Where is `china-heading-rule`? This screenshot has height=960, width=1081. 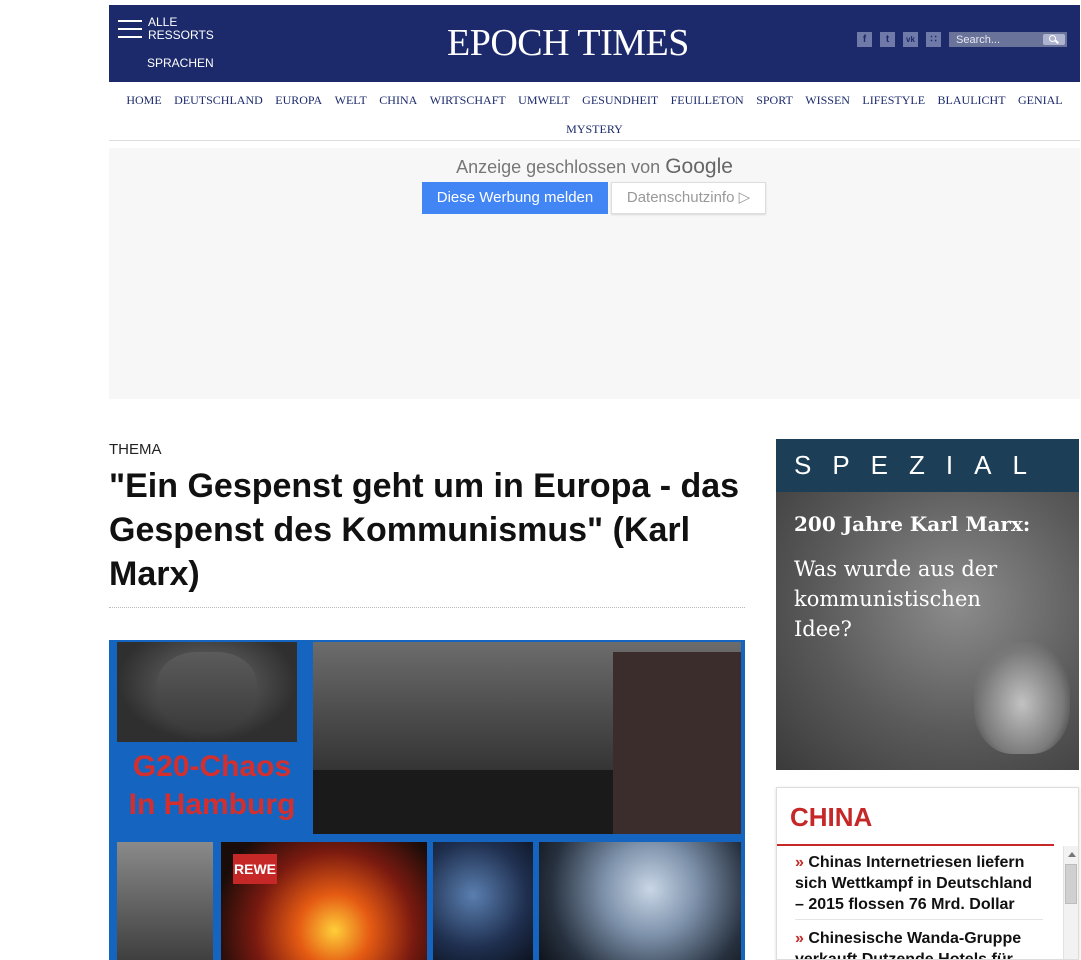 china-heading-rule is located at coordinates (915, 845).